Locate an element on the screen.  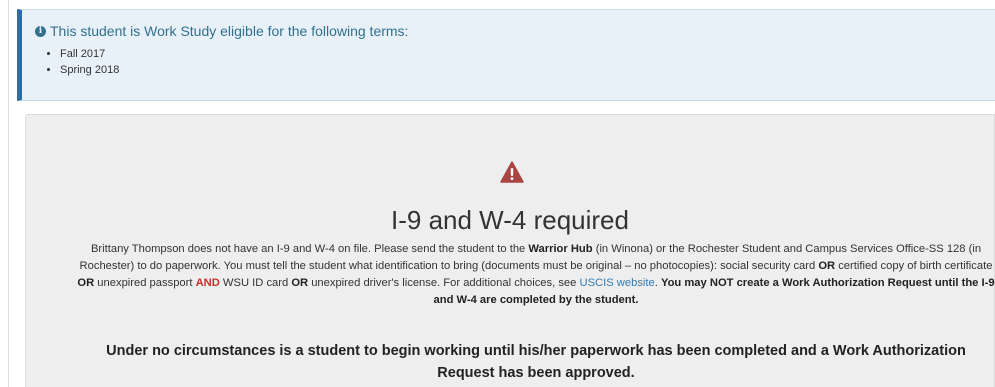
warning-title: I-9 and W-4 required is located at coordinates (510, 220).